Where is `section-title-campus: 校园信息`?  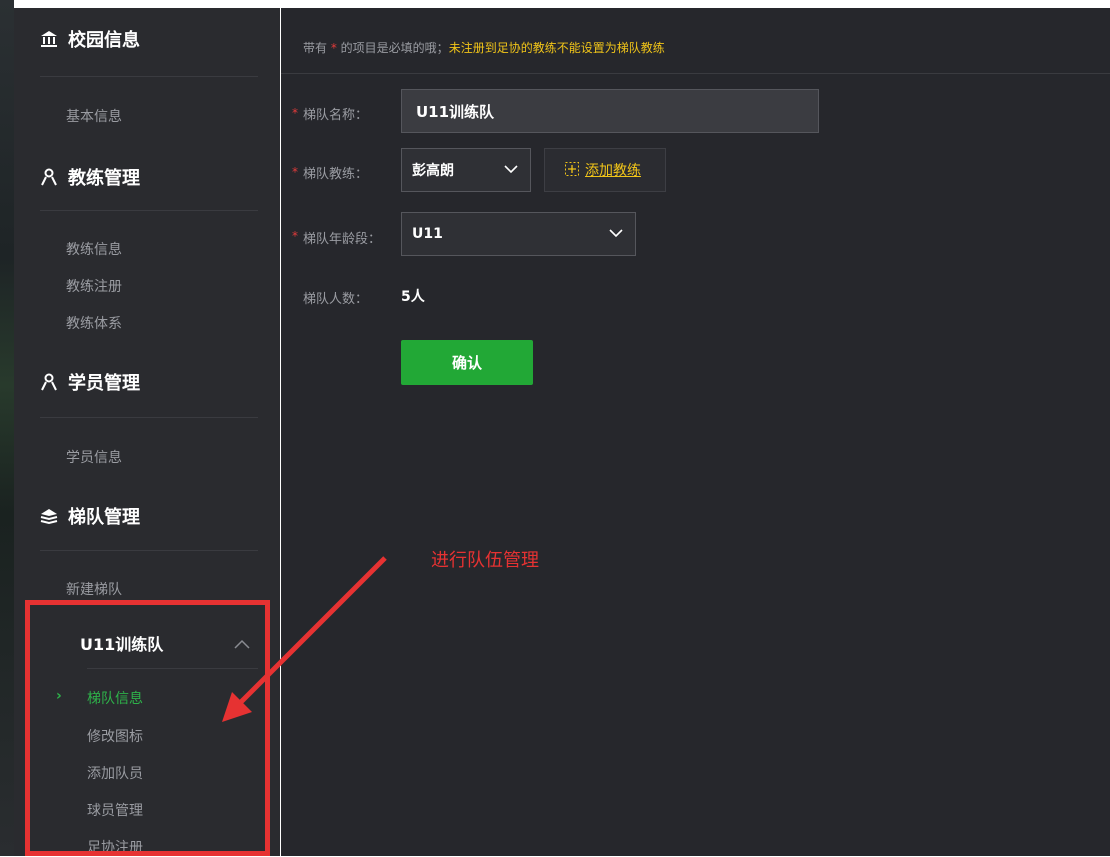 section-title-campus: 校园信息 is located at coordinates (104, 40).